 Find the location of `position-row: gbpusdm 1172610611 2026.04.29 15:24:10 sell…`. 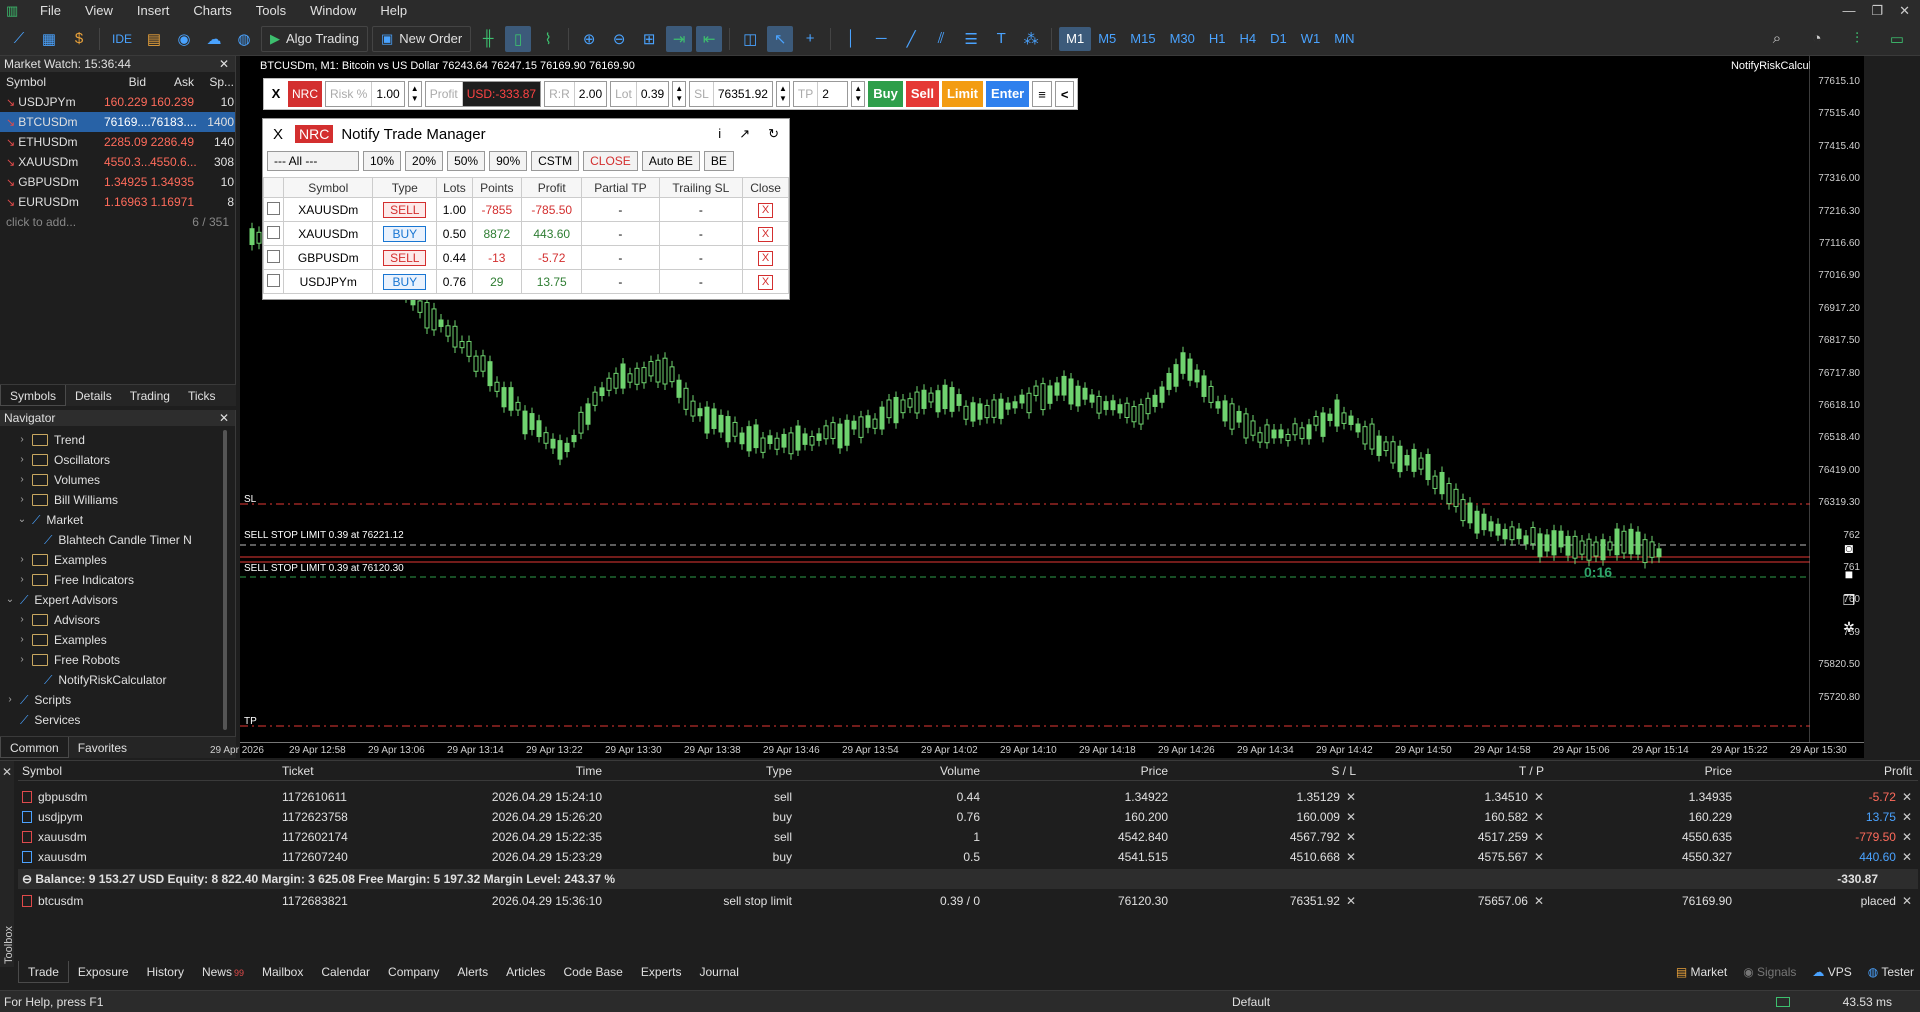

position-row: gbpusdm 1172610611 2026.04.29 15:24:10 sell… is located at coordinates (968, 797).